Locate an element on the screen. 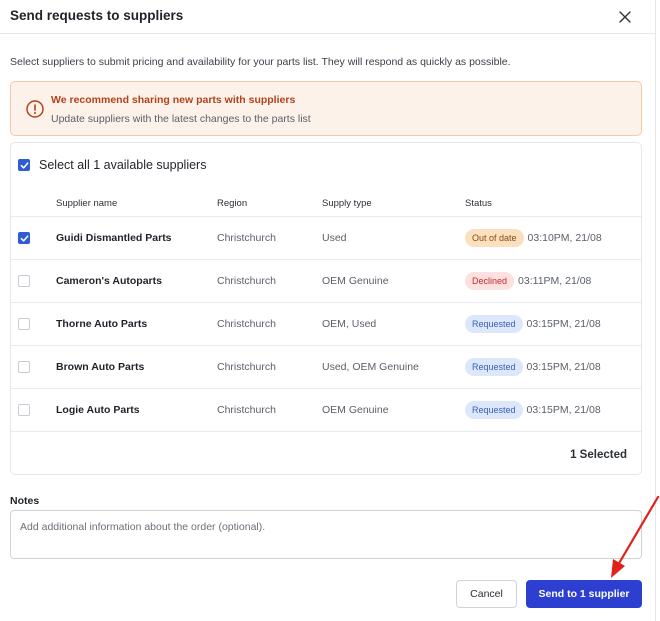 The height and width of the screenshot is (621, 660). modal-title: Send requests to suppliers is located at coordinates (97, 15).